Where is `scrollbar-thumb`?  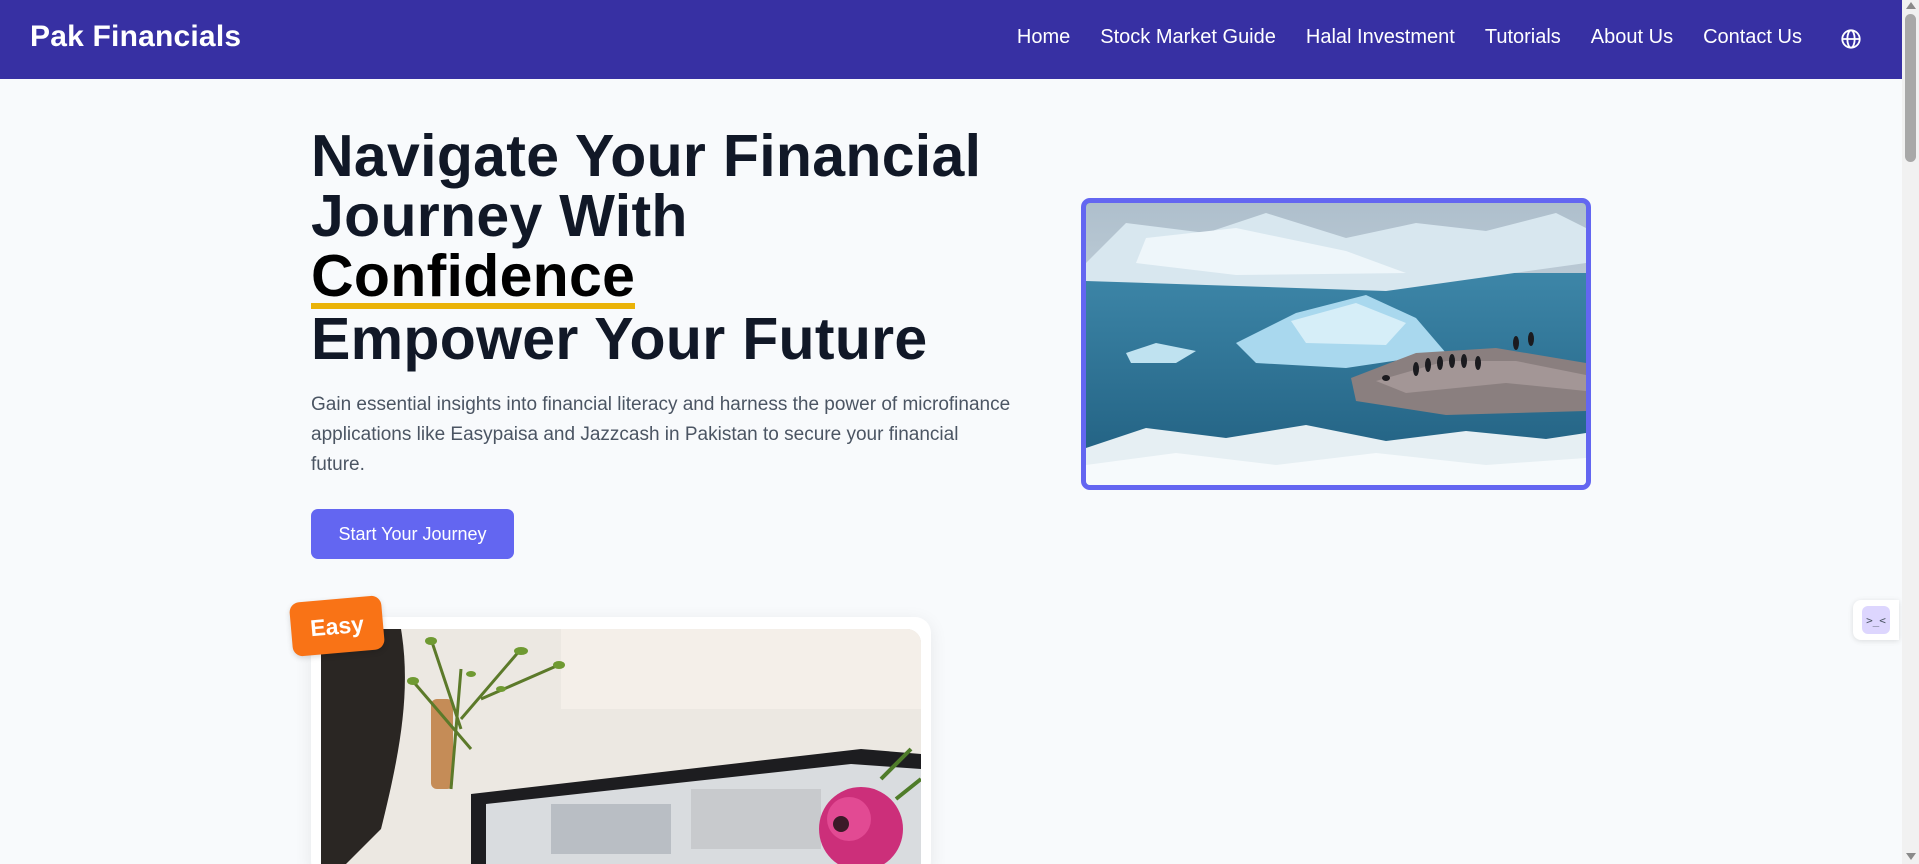
scrollbar-thumb is located at coordinates (1910, 88).